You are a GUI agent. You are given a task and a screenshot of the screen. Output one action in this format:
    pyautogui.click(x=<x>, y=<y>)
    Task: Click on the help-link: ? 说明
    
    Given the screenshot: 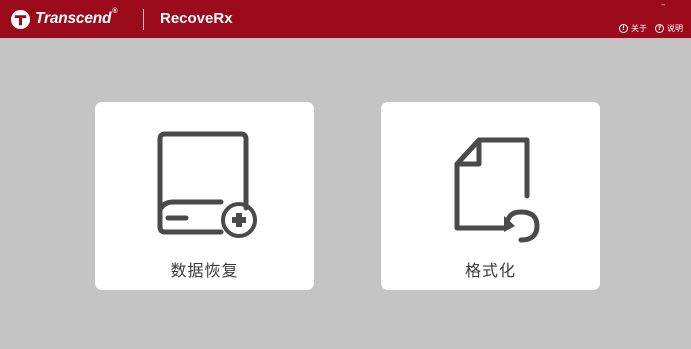 What is the action you would take?
    pyautogui.click(x=669, y=28)
    